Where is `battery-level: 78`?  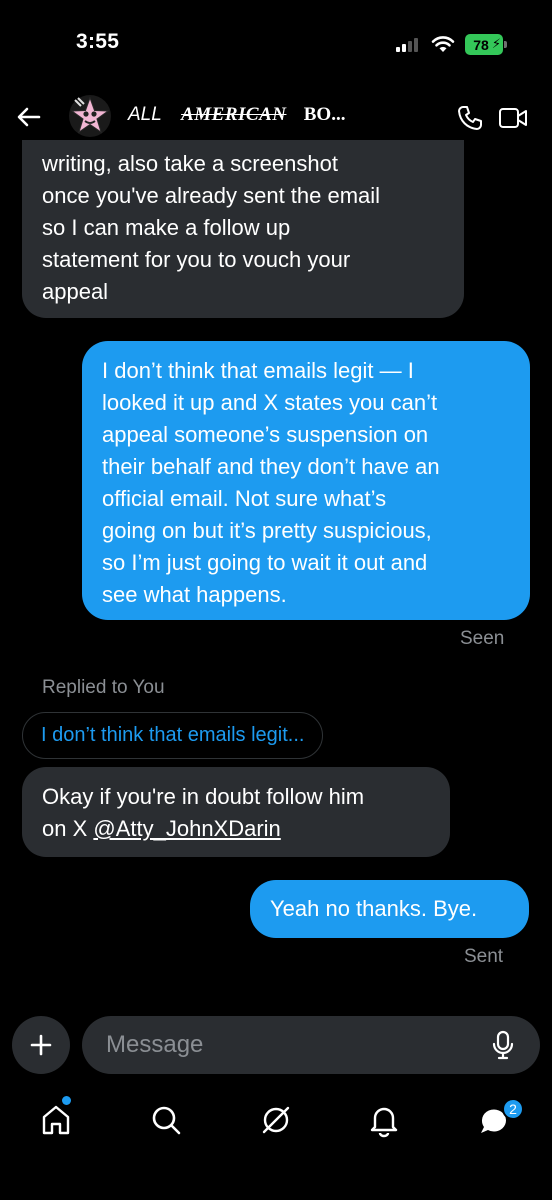 battery-level: 78 is located at coordinates (481, 44).